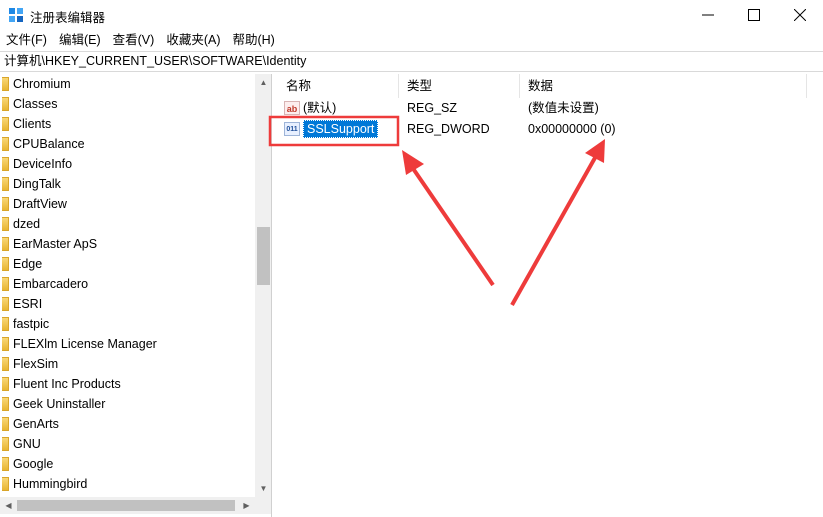  Describe the element at coordinates (127, 424) in the screenshot. I see `tree-item: GenArts` at that location.